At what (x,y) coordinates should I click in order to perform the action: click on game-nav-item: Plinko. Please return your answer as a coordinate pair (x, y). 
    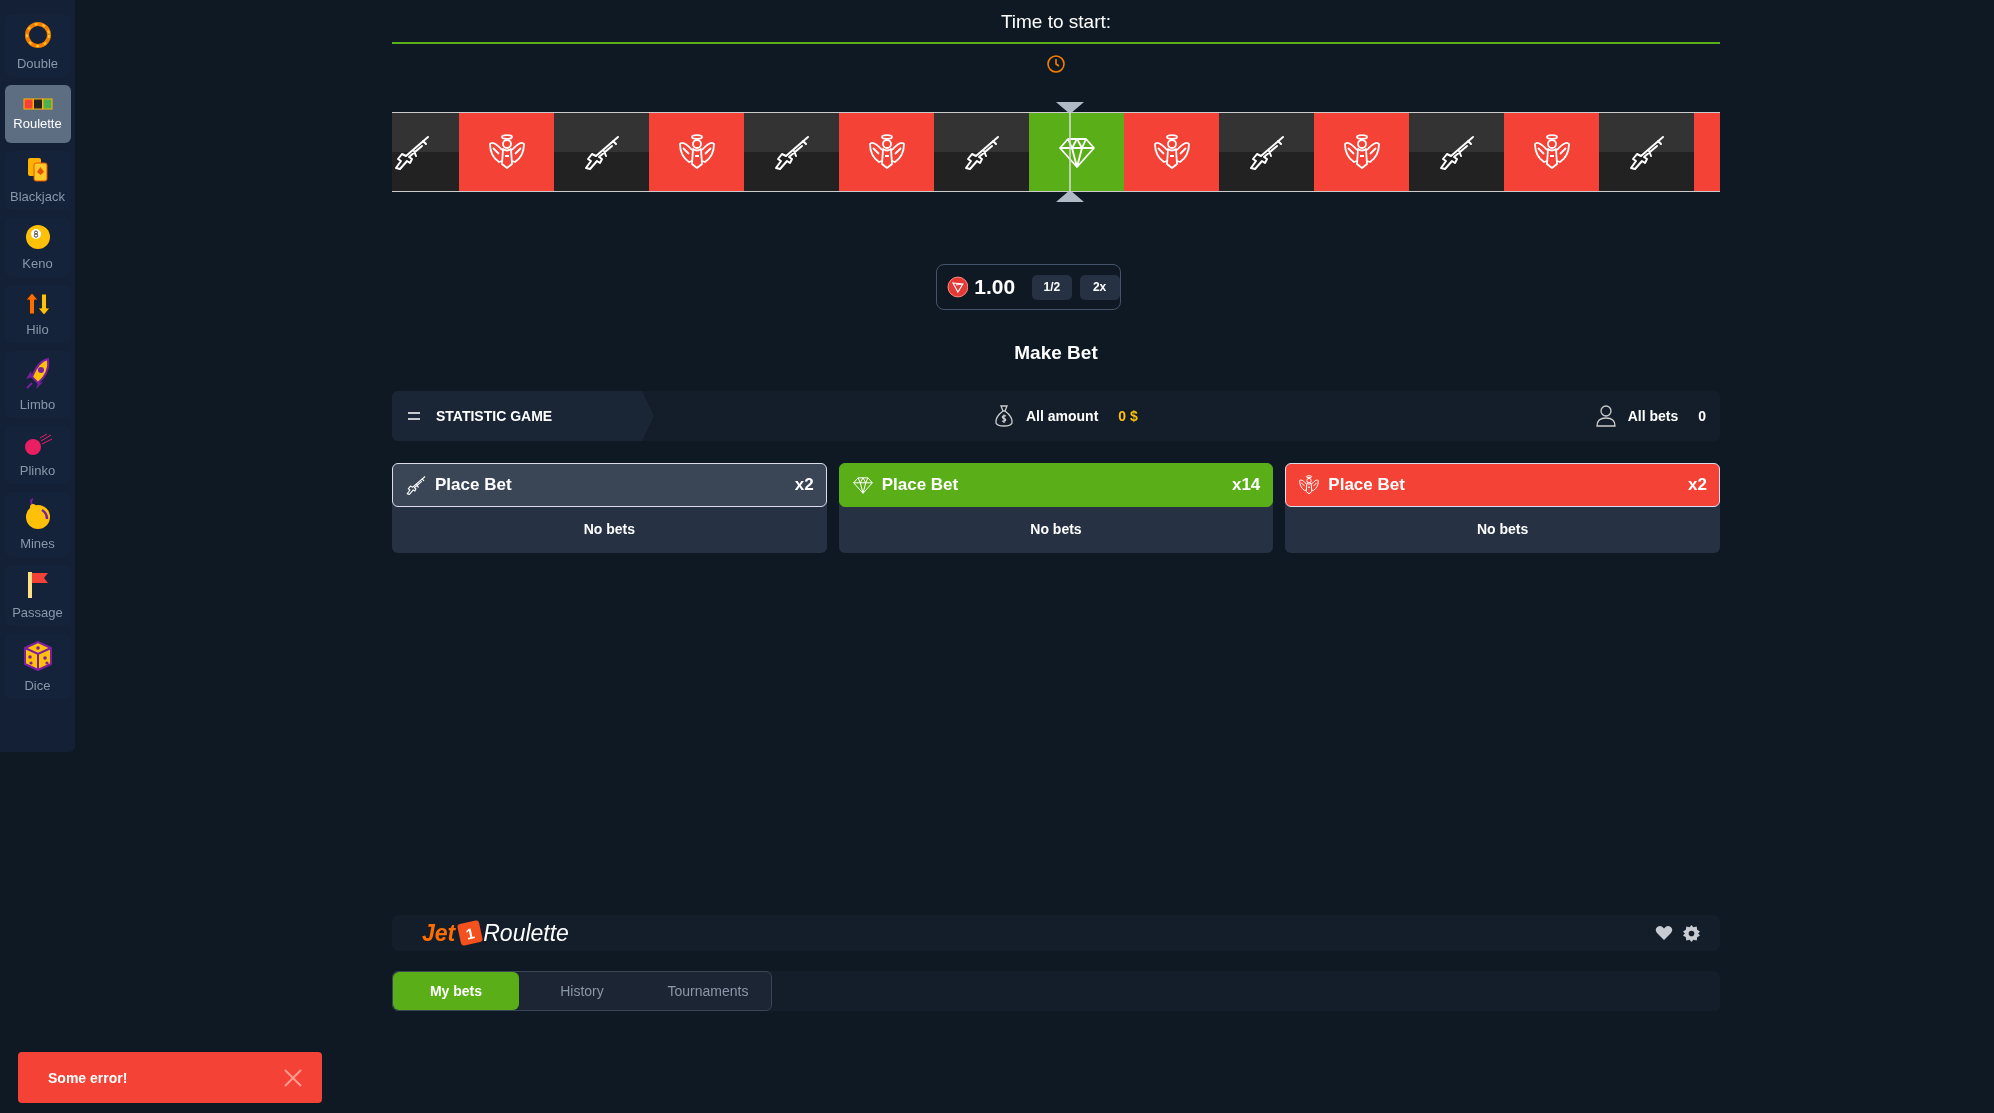
    Looking at the image, I should click on (37, 455).